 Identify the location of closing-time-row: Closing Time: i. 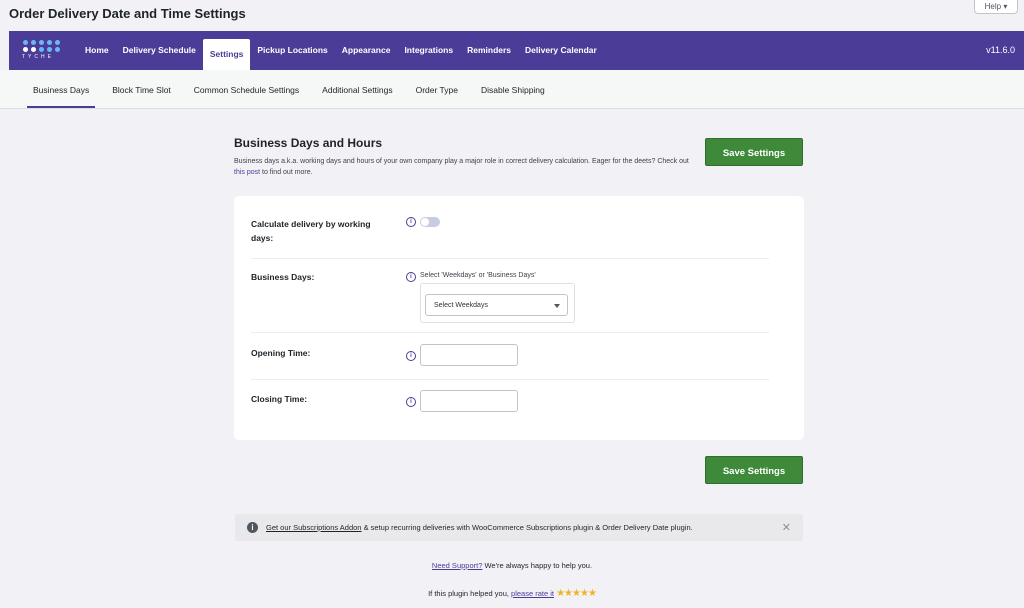
(510, 399).